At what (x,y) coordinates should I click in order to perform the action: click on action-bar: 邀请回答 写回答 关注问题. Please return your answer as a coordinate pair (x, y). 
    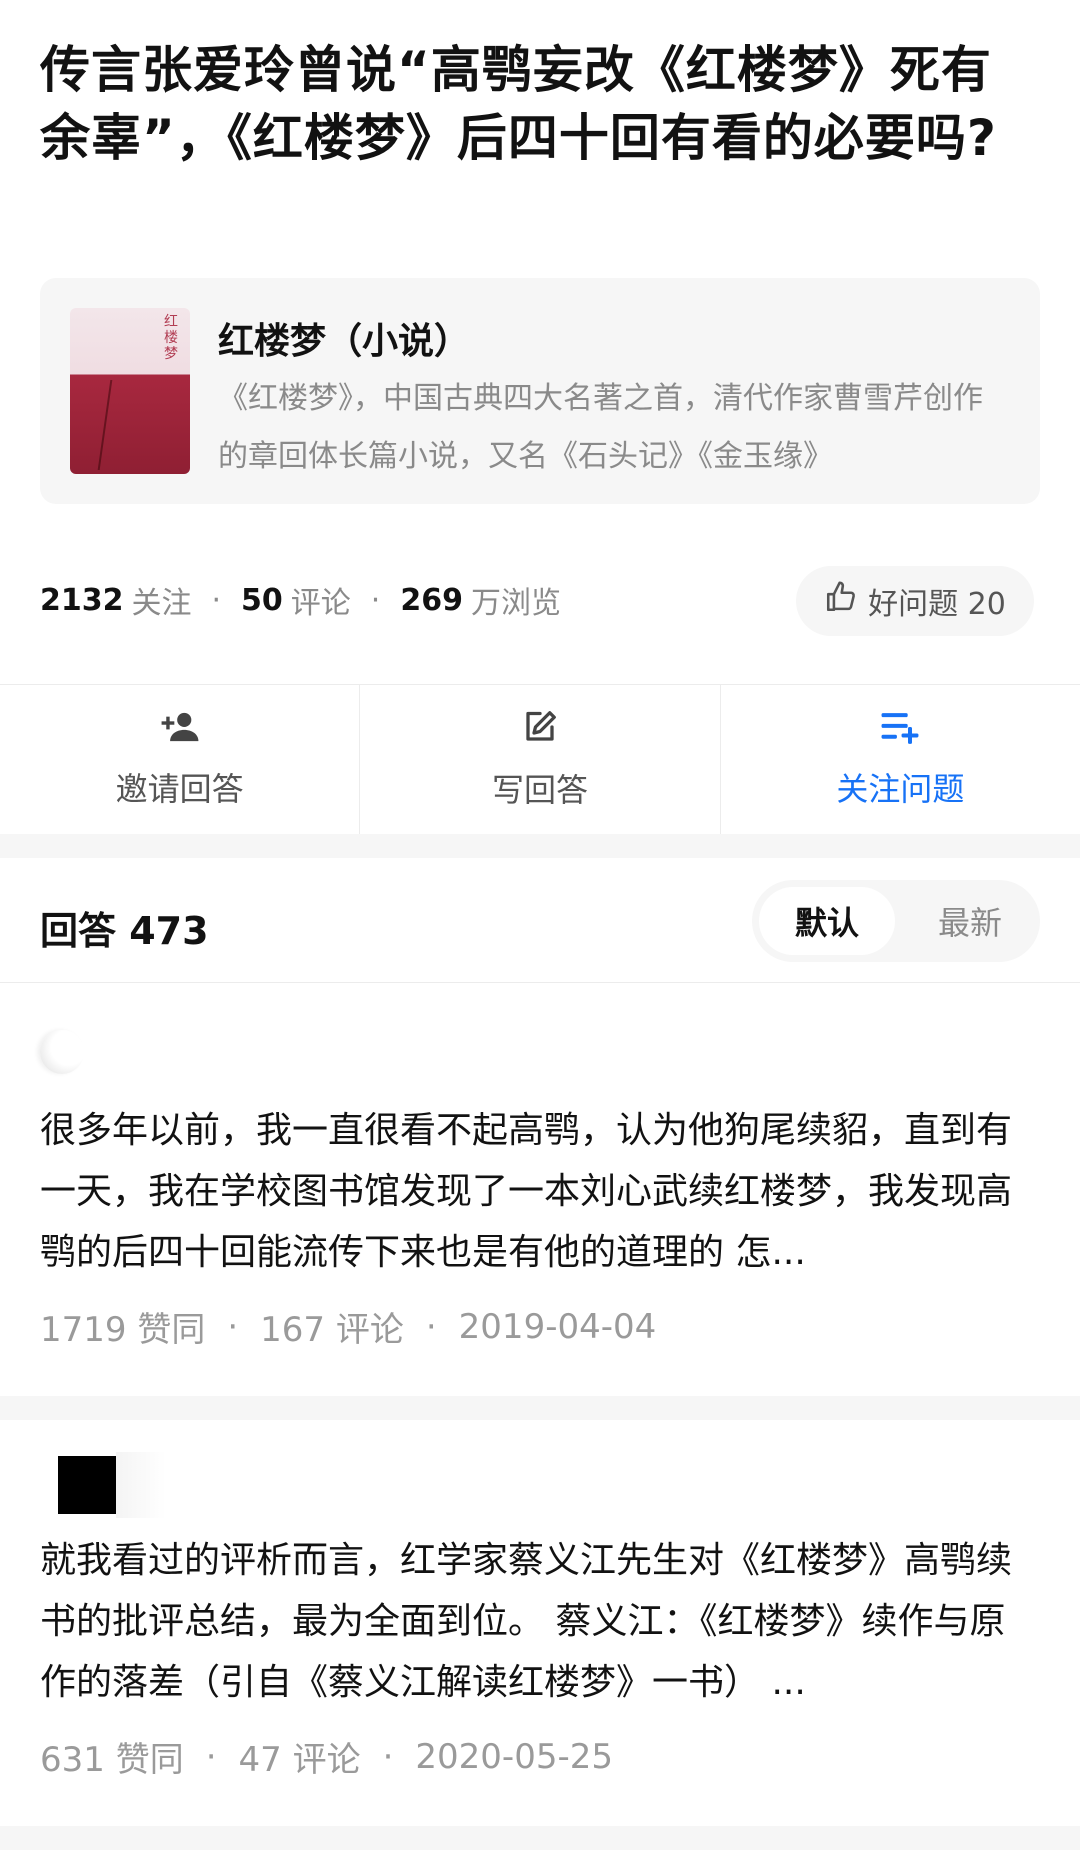
    Looking at the image, I should click on (540, 759).